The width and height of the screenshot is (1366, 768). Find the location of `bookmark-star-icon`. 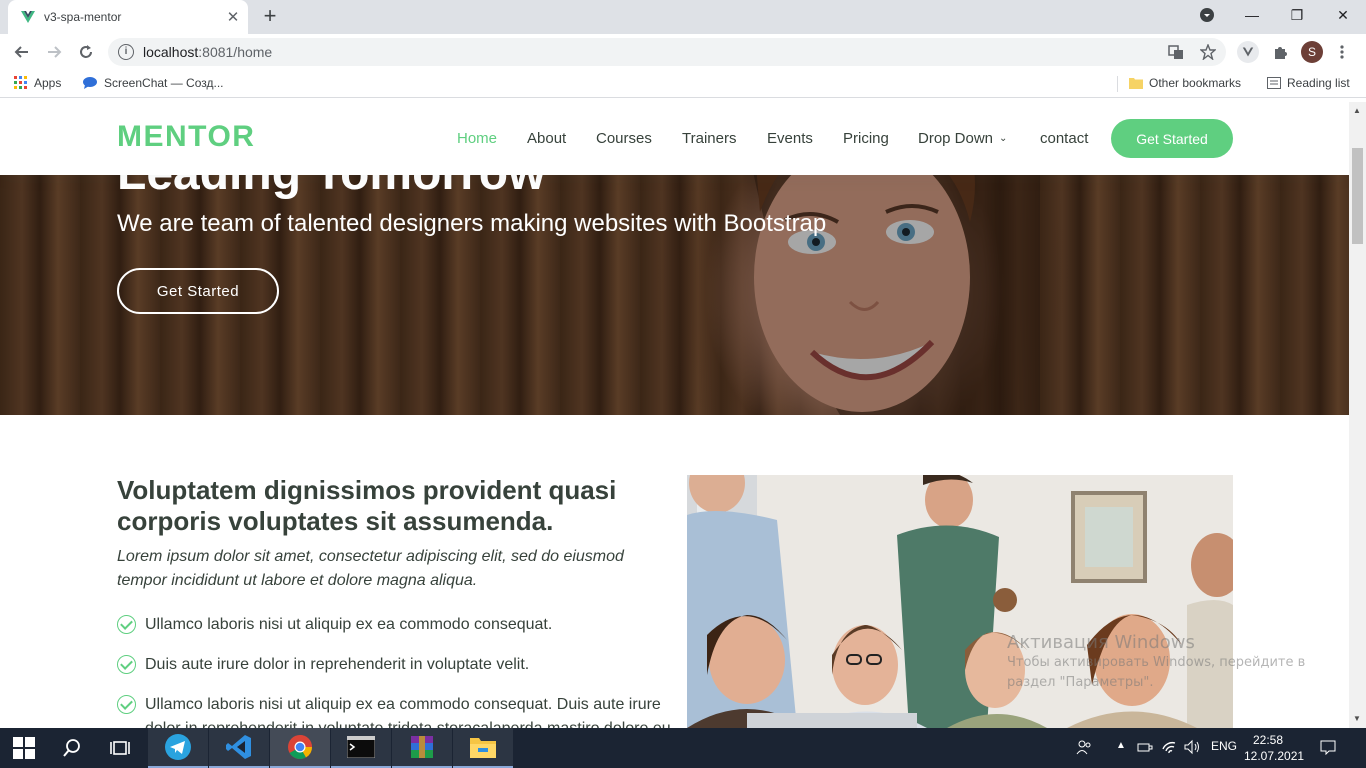

bookmark-star-icon is located at coordinates (1208, 52).